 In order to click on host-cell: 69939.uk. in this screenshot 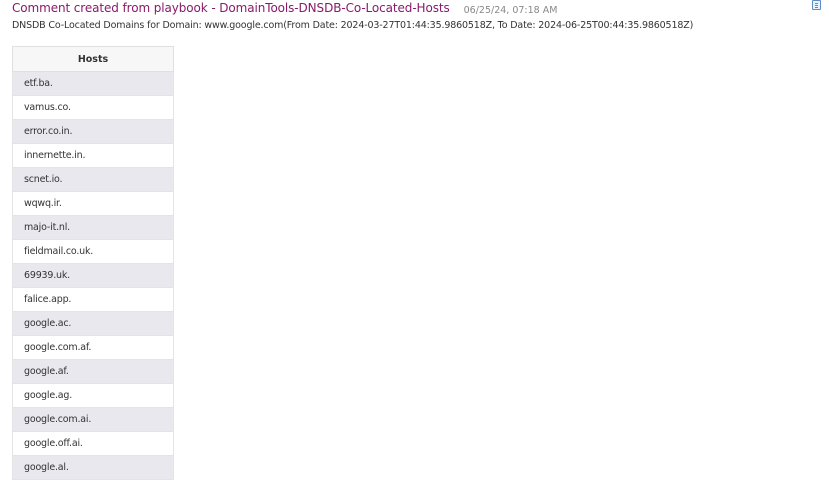, I will do `click(93, 275)`.